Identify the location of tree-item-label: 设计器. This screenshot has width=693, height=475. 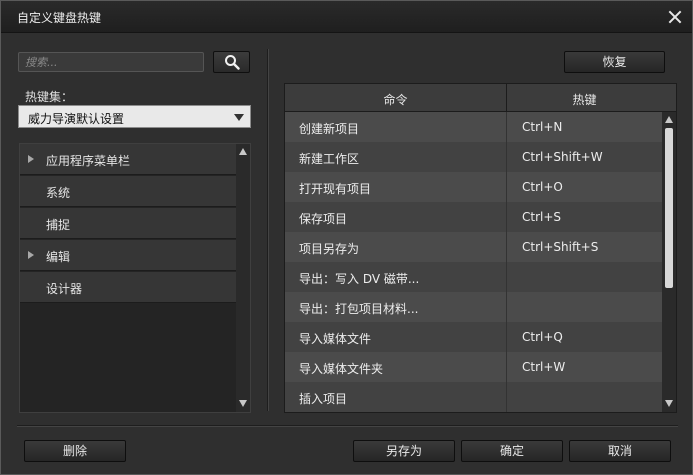
(64, 289).